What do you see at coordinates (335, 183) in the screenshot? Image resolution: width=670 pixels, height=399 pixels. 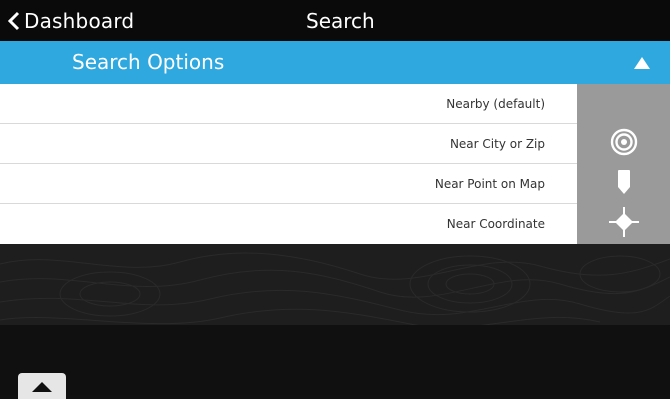 I see `option-near-point-on-map: Near Point on Map` at bounding box center [335, 183].